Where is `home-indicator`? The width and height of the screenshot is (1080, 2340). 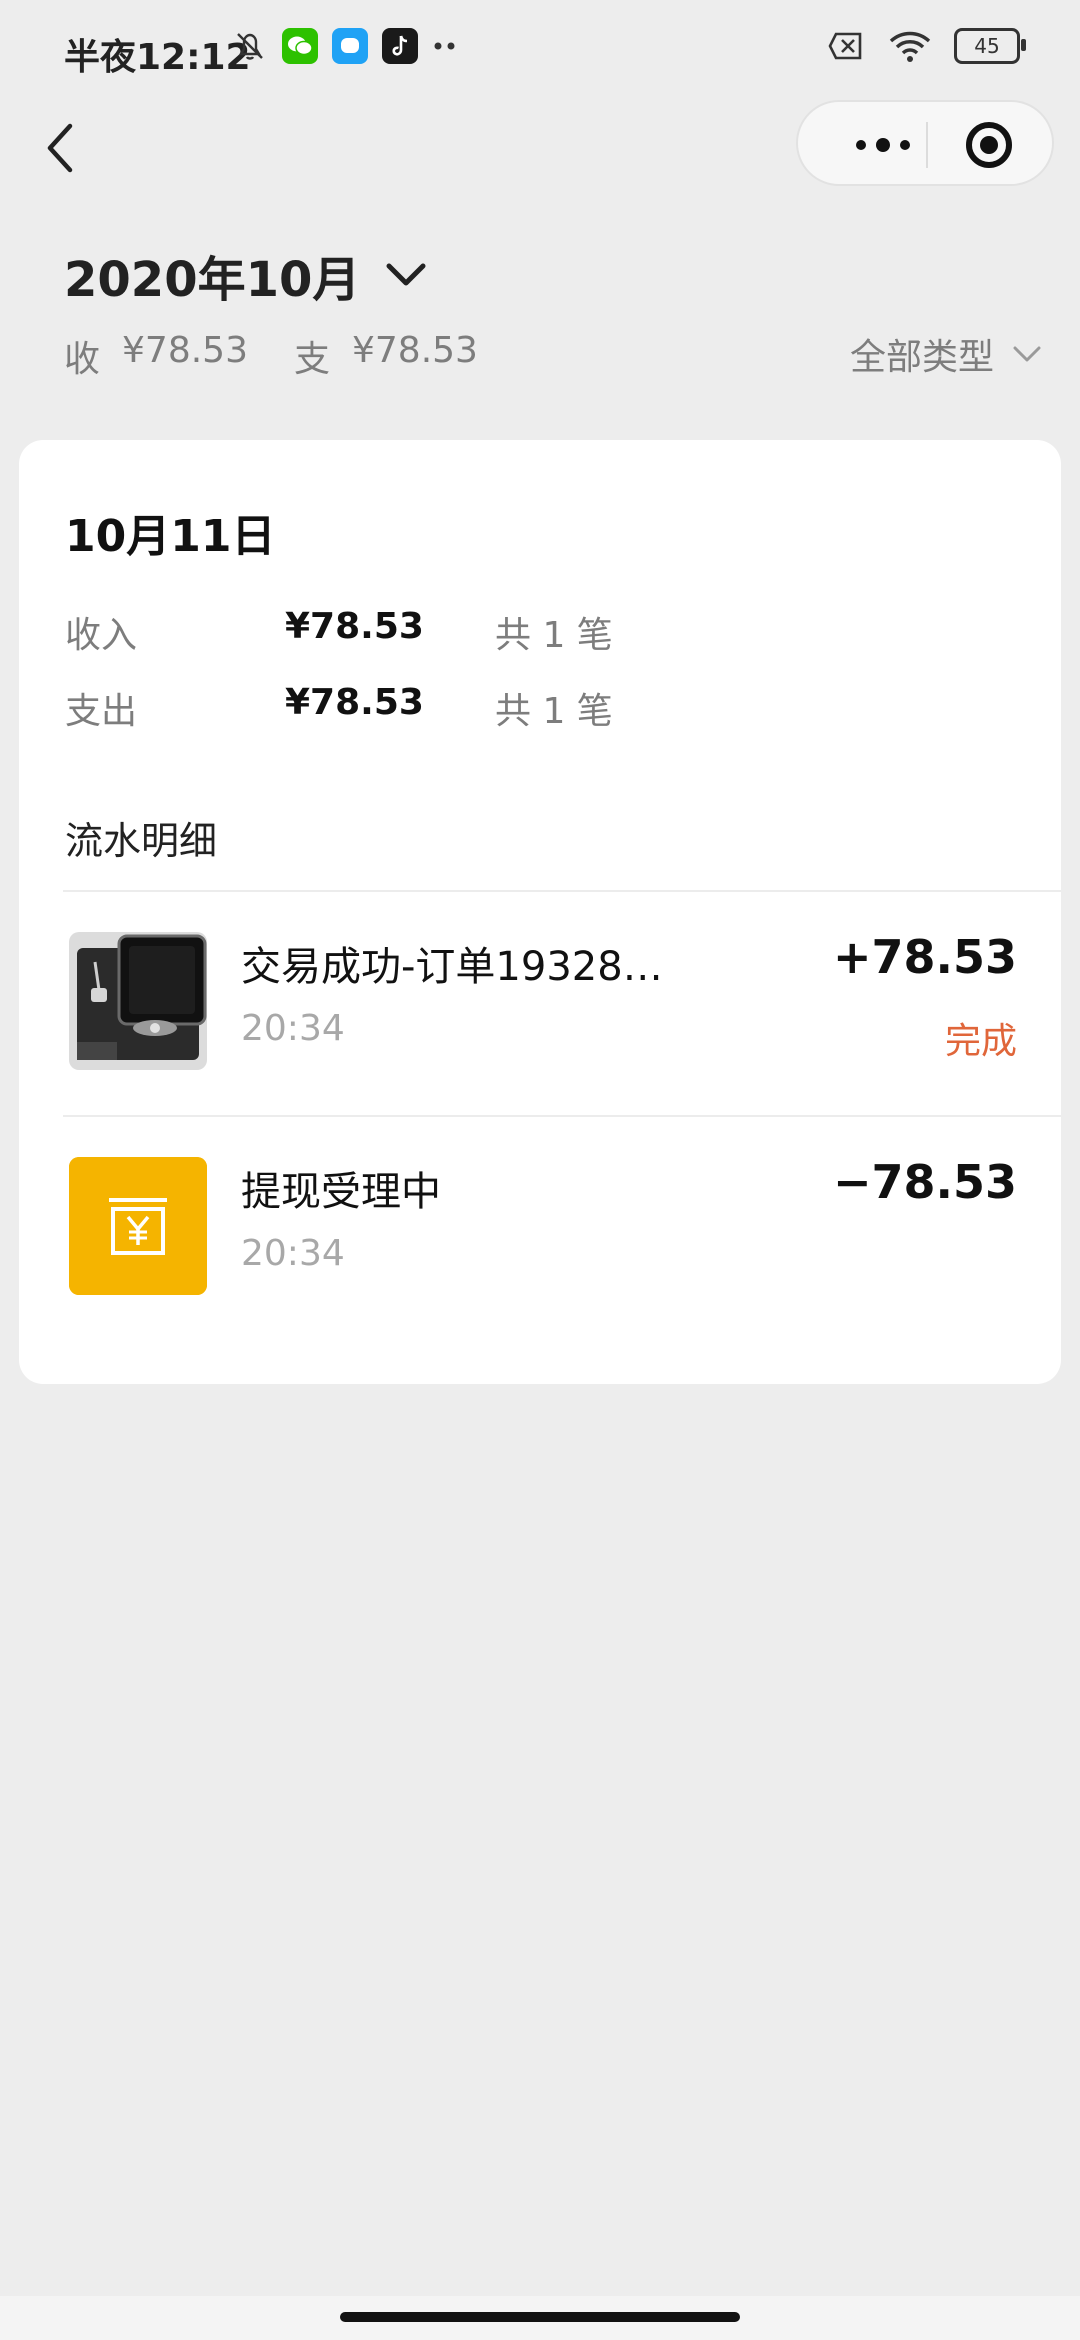
home-indicator is located at coordinates (540, 2317).